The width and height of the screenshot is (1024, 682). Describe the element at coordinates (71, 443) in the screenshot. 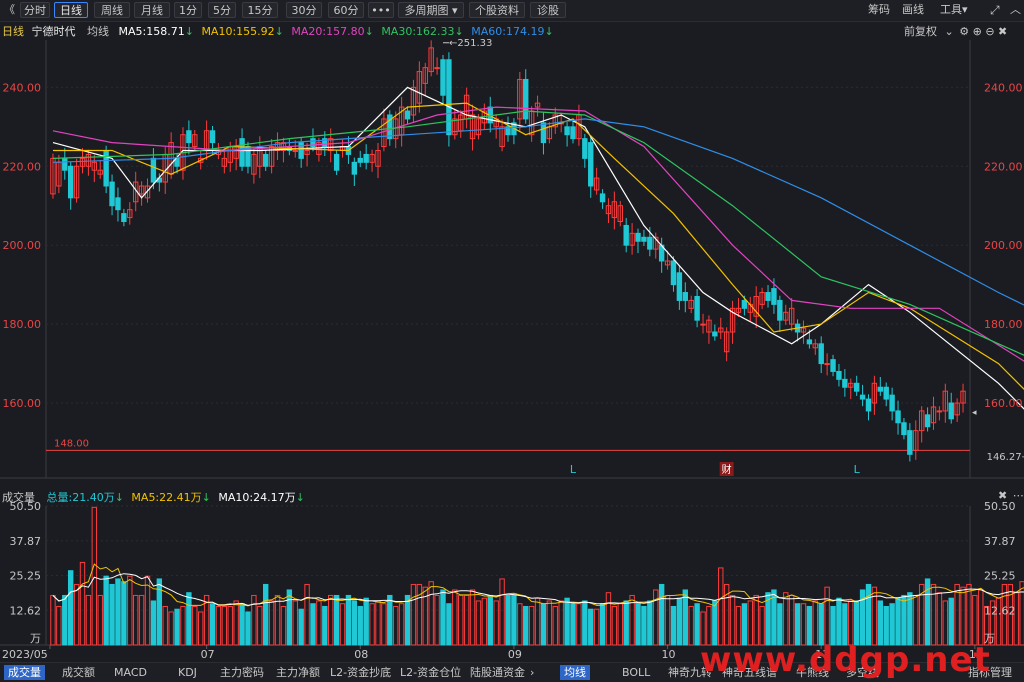

I see `price-line-label: 148.00` at that location.